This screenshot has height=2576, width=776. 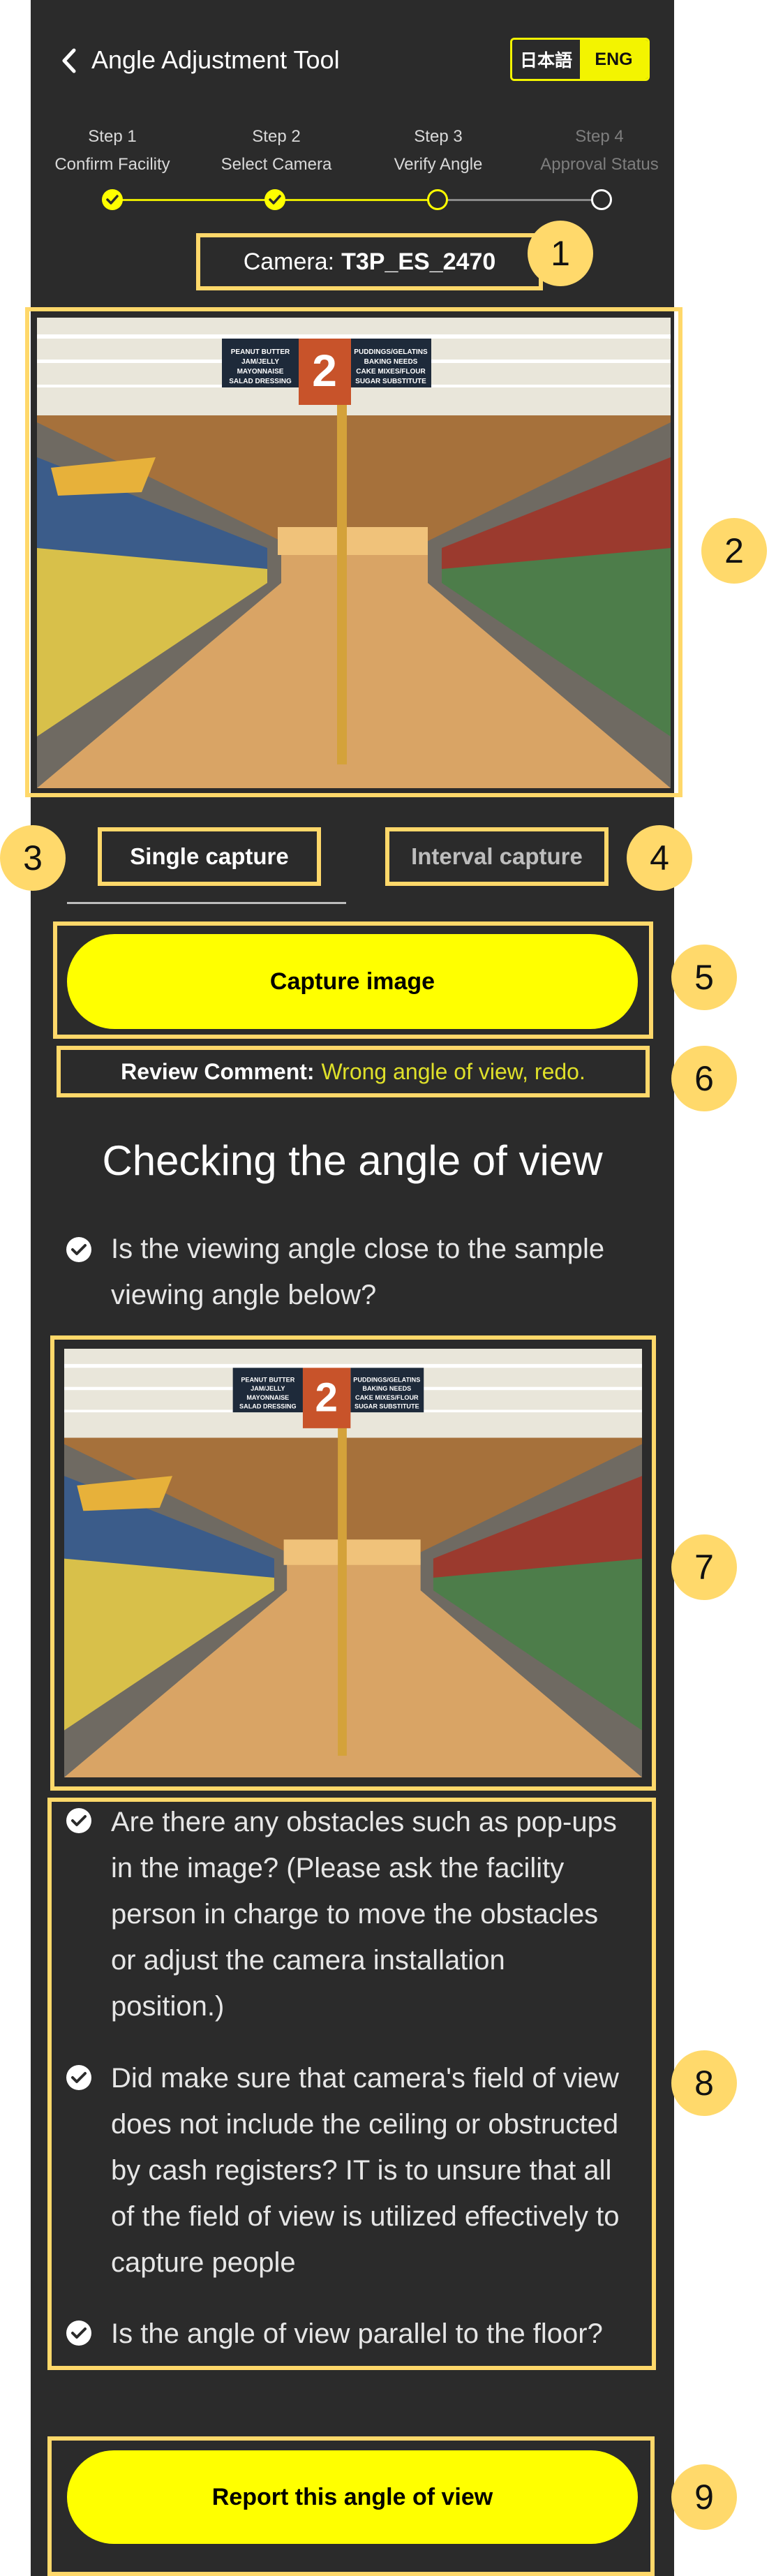 I want to click on tab-single-capture: Single capture, so click(x=209, y=856).